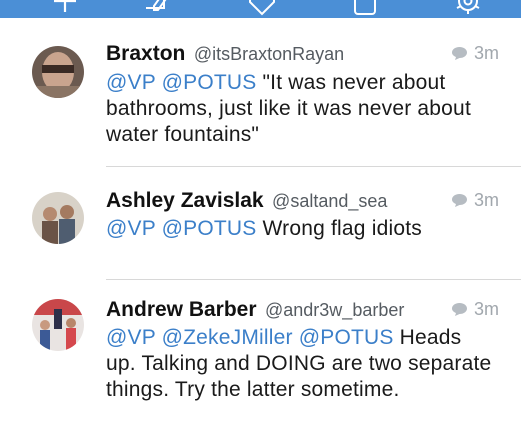  Describe the element at coordinates (181, 309) in the screenshot. I see `author-name: Andrew Barber` at that location.